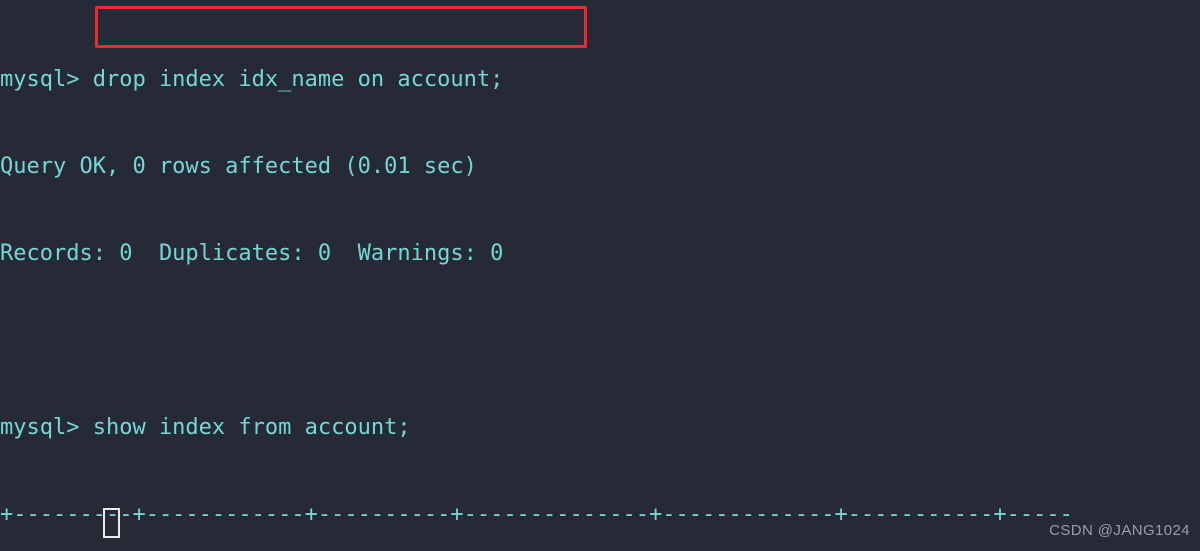  I want to click on watermark-label: CSDN @JANG1024, so click(1119, 530).